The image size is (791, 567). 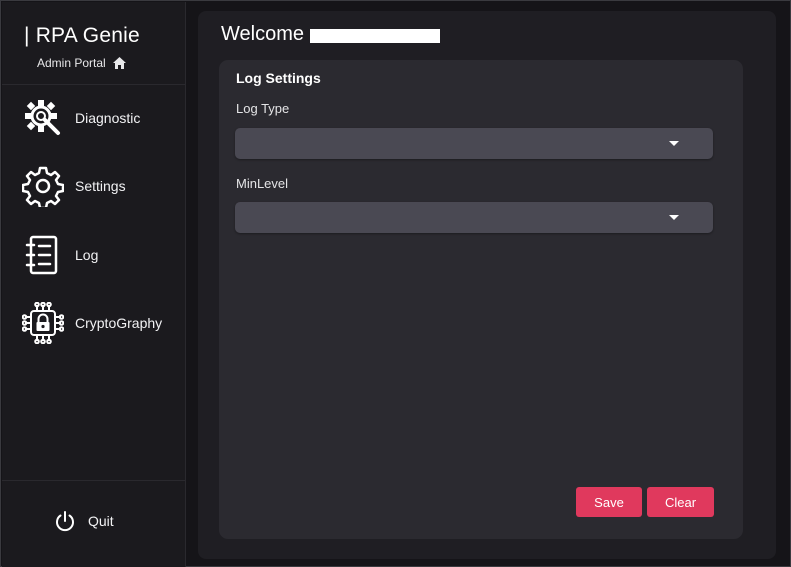 What do you see at coordinates (87, 255) in the screenshot?
I see `sidebar-item-label: Log` at bounding box center [87, 255].